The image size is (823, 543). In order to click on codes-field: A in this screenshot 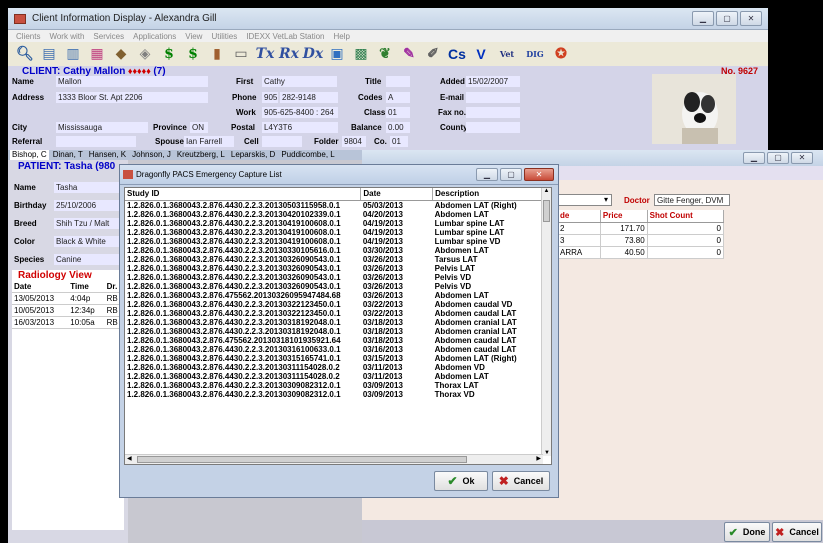, I will do `click(398, 97)`.